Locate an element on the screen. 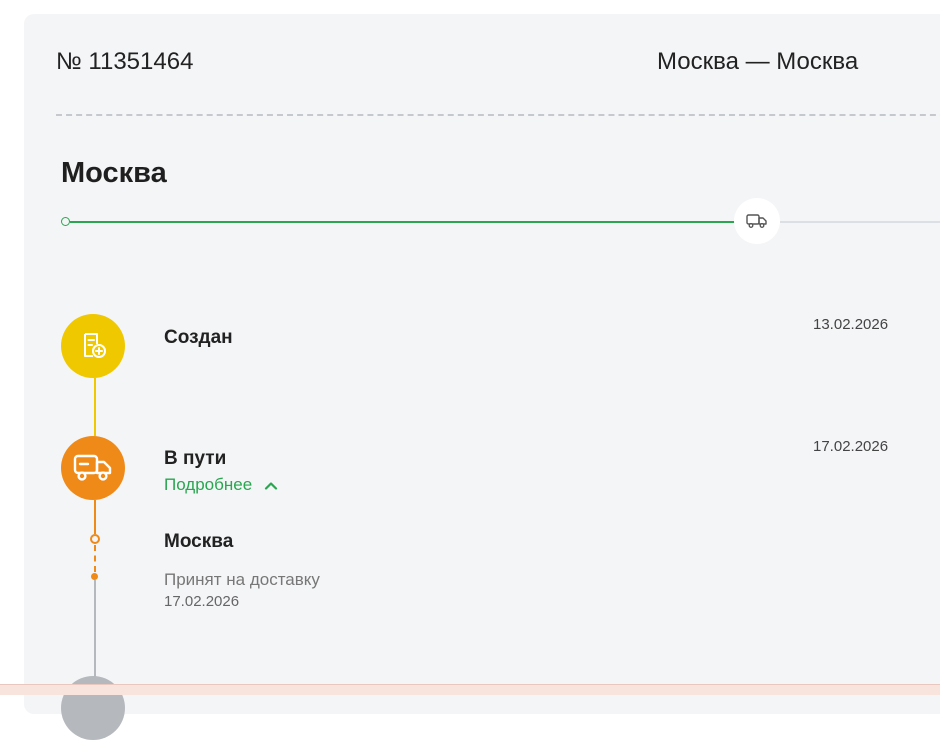 Image resolution: width=940 pixels, height=740 pixels. current-city-title: Москва is located at coordinates (114, 173).